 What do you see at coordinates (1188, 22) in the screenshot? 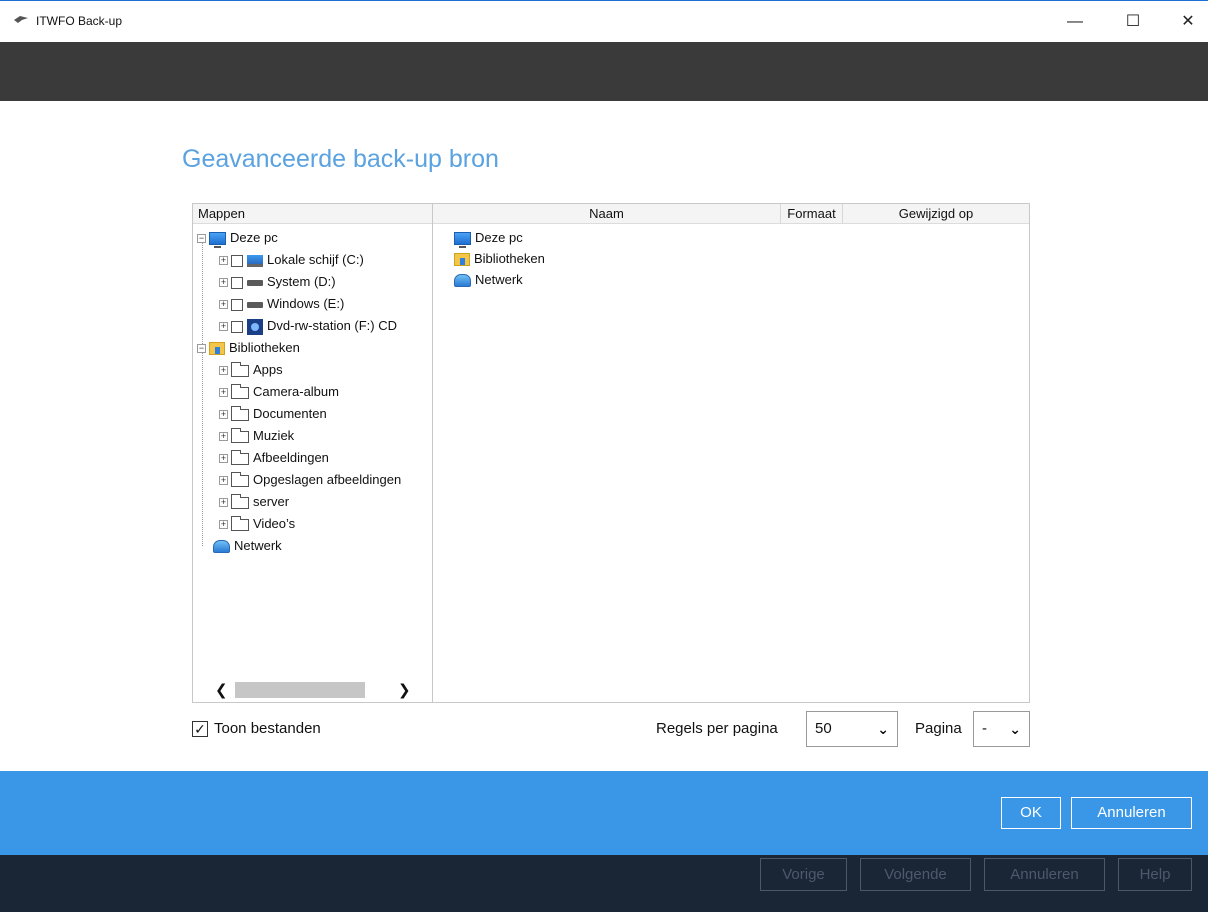
I see `close-button: ✕` at bounding box center [1188, 22].